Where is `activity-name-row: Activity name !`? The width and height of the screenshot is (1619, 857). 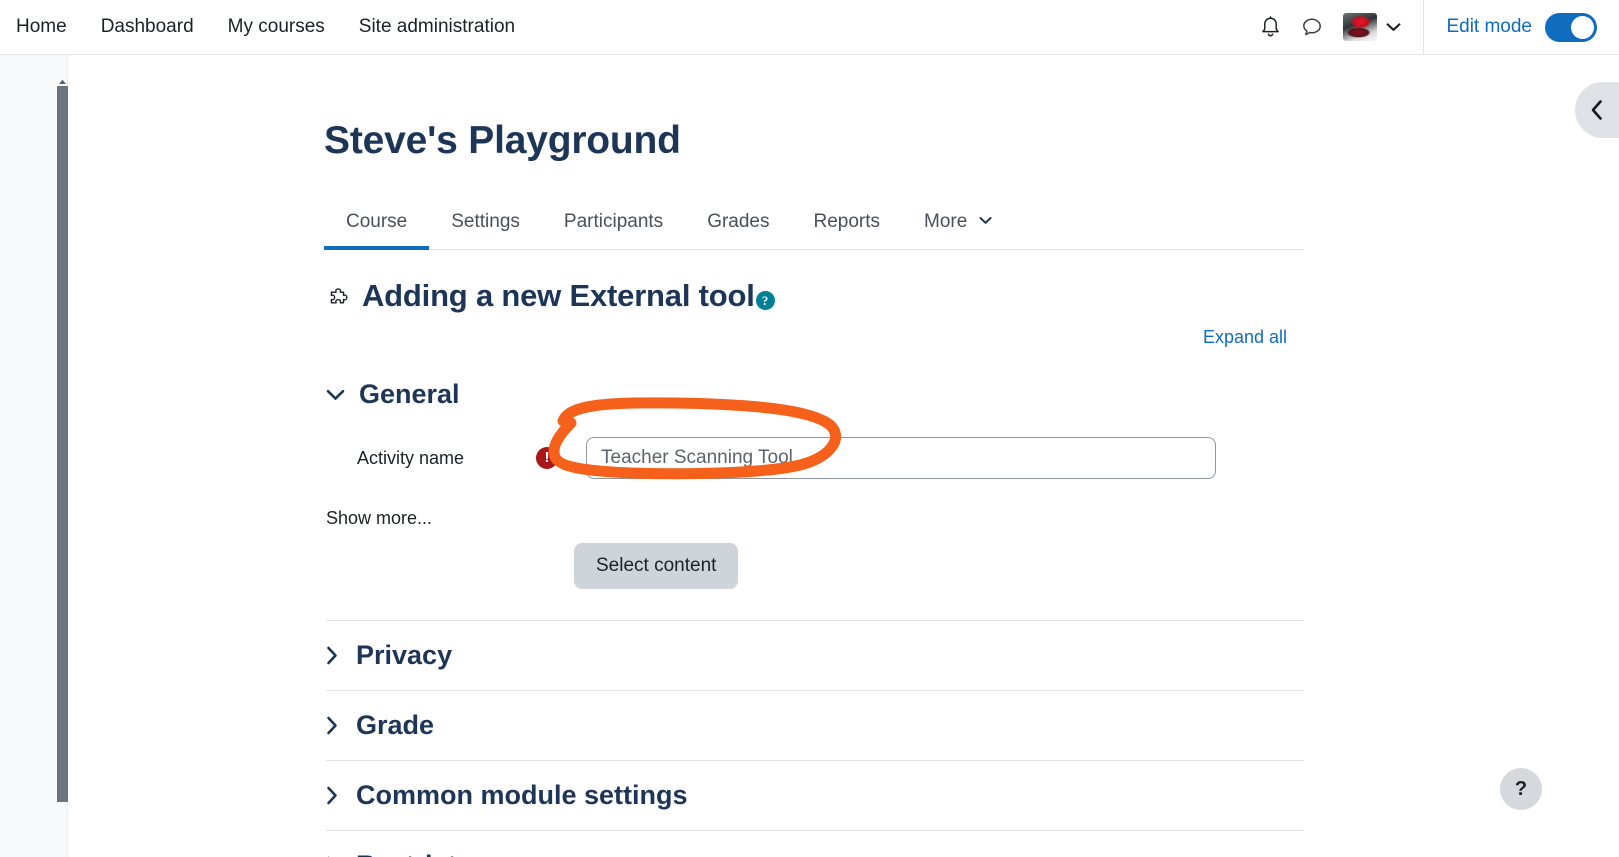
activity-name-row: Activity name ! is located at coordinates (815, 458).